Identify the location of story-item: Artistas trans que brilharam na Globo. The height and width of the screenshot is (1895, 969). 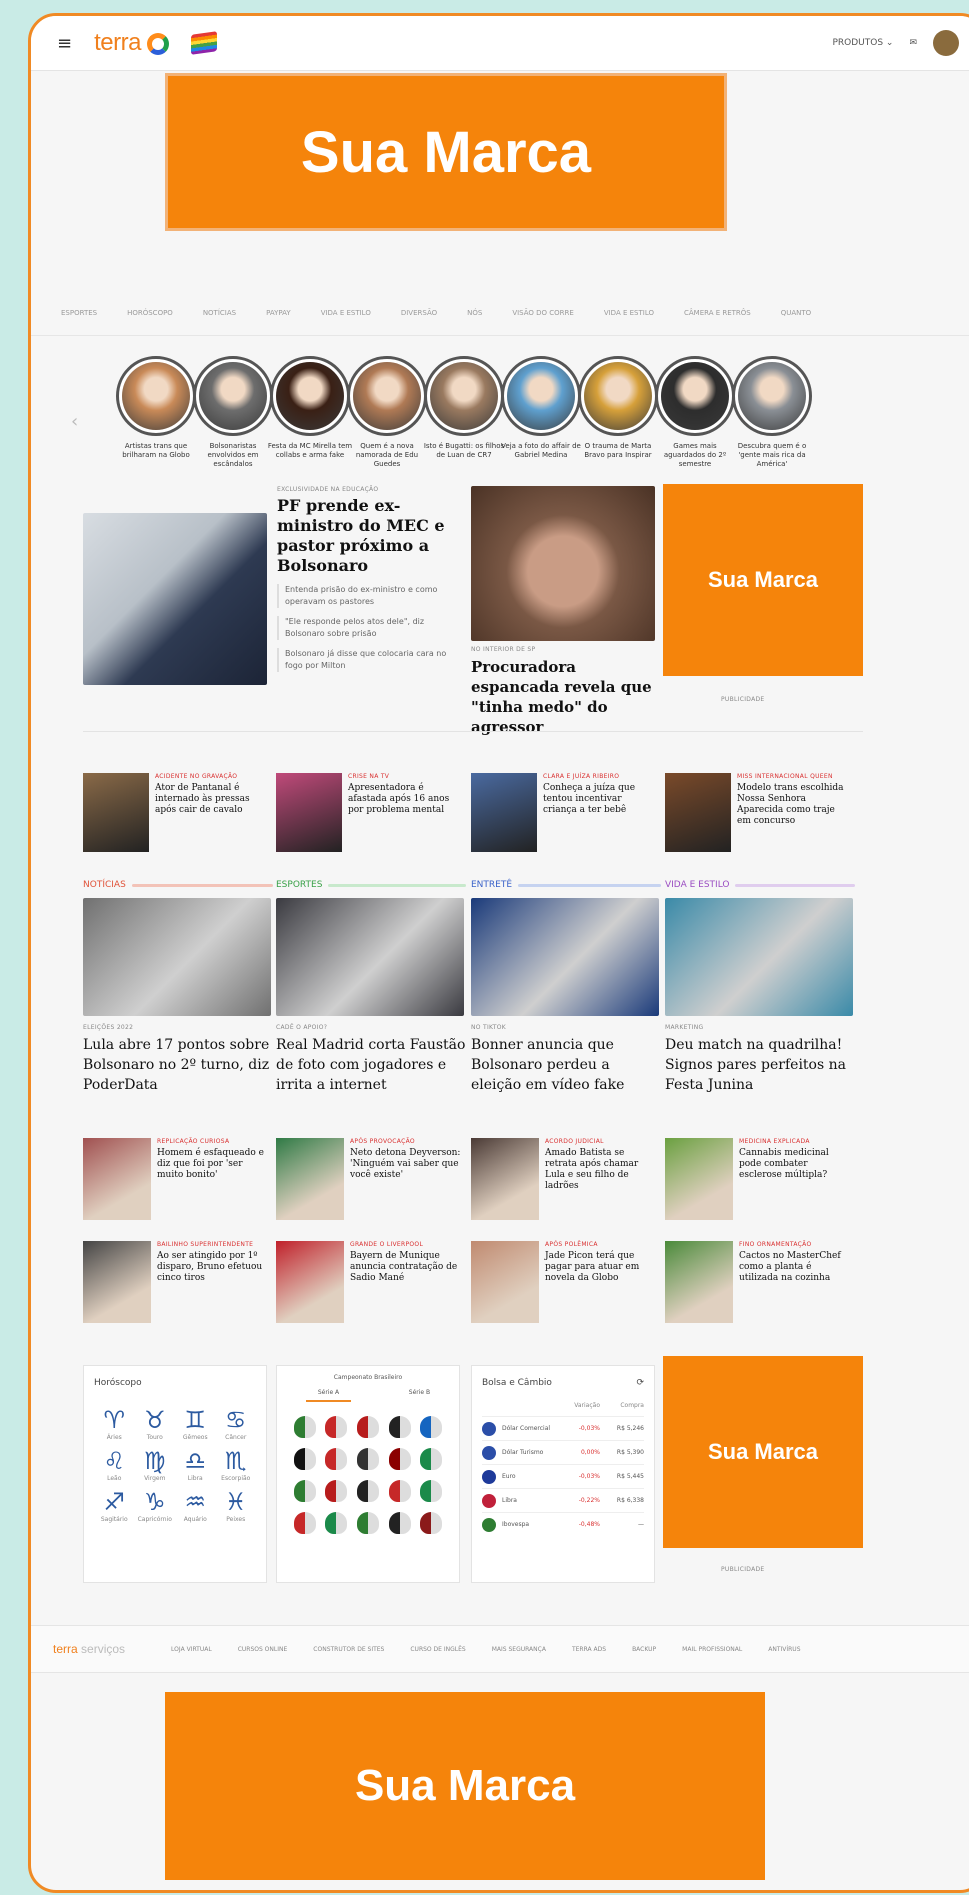
(156, 408).